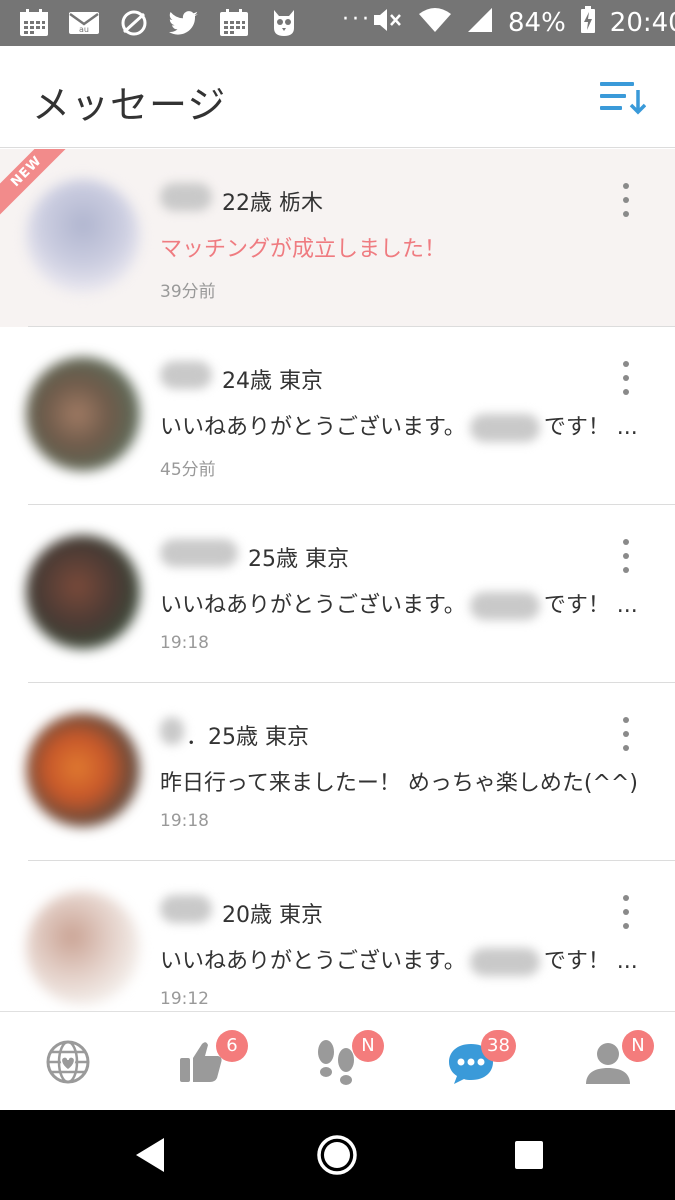 This screenshot has height=1200, width=675. What do you see at coordinates (232, 1046) in the screenshot?
I see `likes-badge: 6` at bounding box center [232, 1046].